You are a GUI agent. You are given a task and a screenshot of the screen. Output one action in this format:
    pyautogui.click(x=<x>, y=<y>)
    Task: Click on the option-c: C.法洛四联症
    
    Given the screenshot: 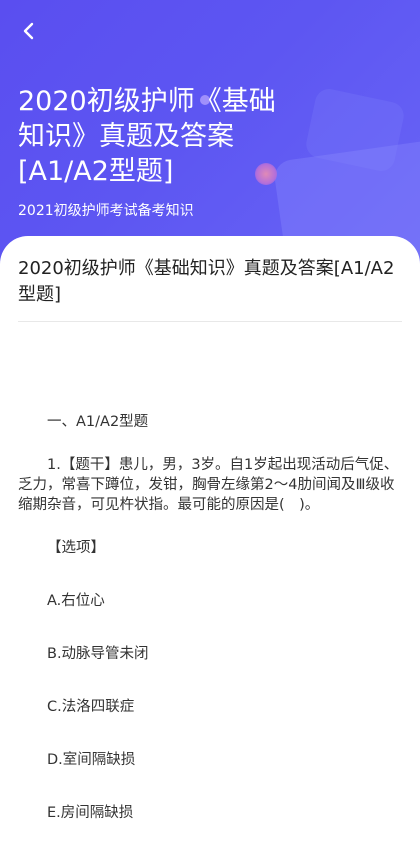 What is the action you would take?
    pyautogui.click(x=91, y=707)
    